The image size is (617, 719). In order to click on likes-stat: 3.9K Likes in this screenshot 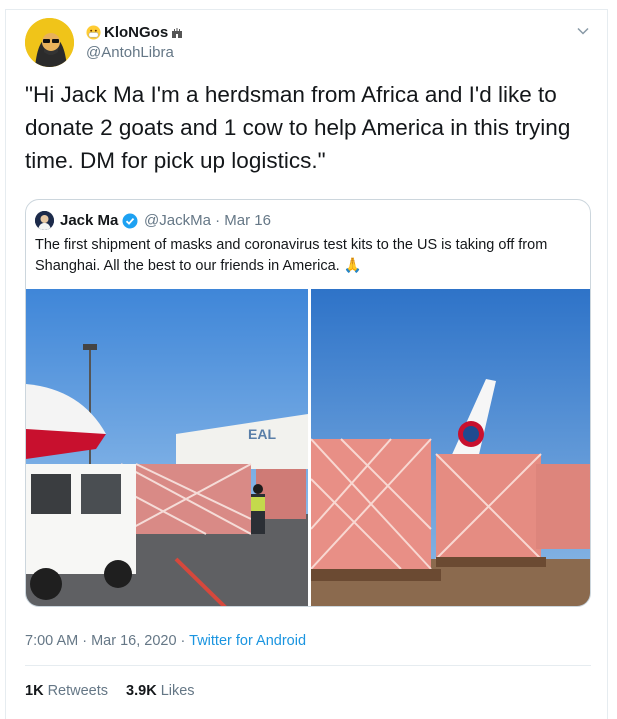, I will do `click(160, 691)`.